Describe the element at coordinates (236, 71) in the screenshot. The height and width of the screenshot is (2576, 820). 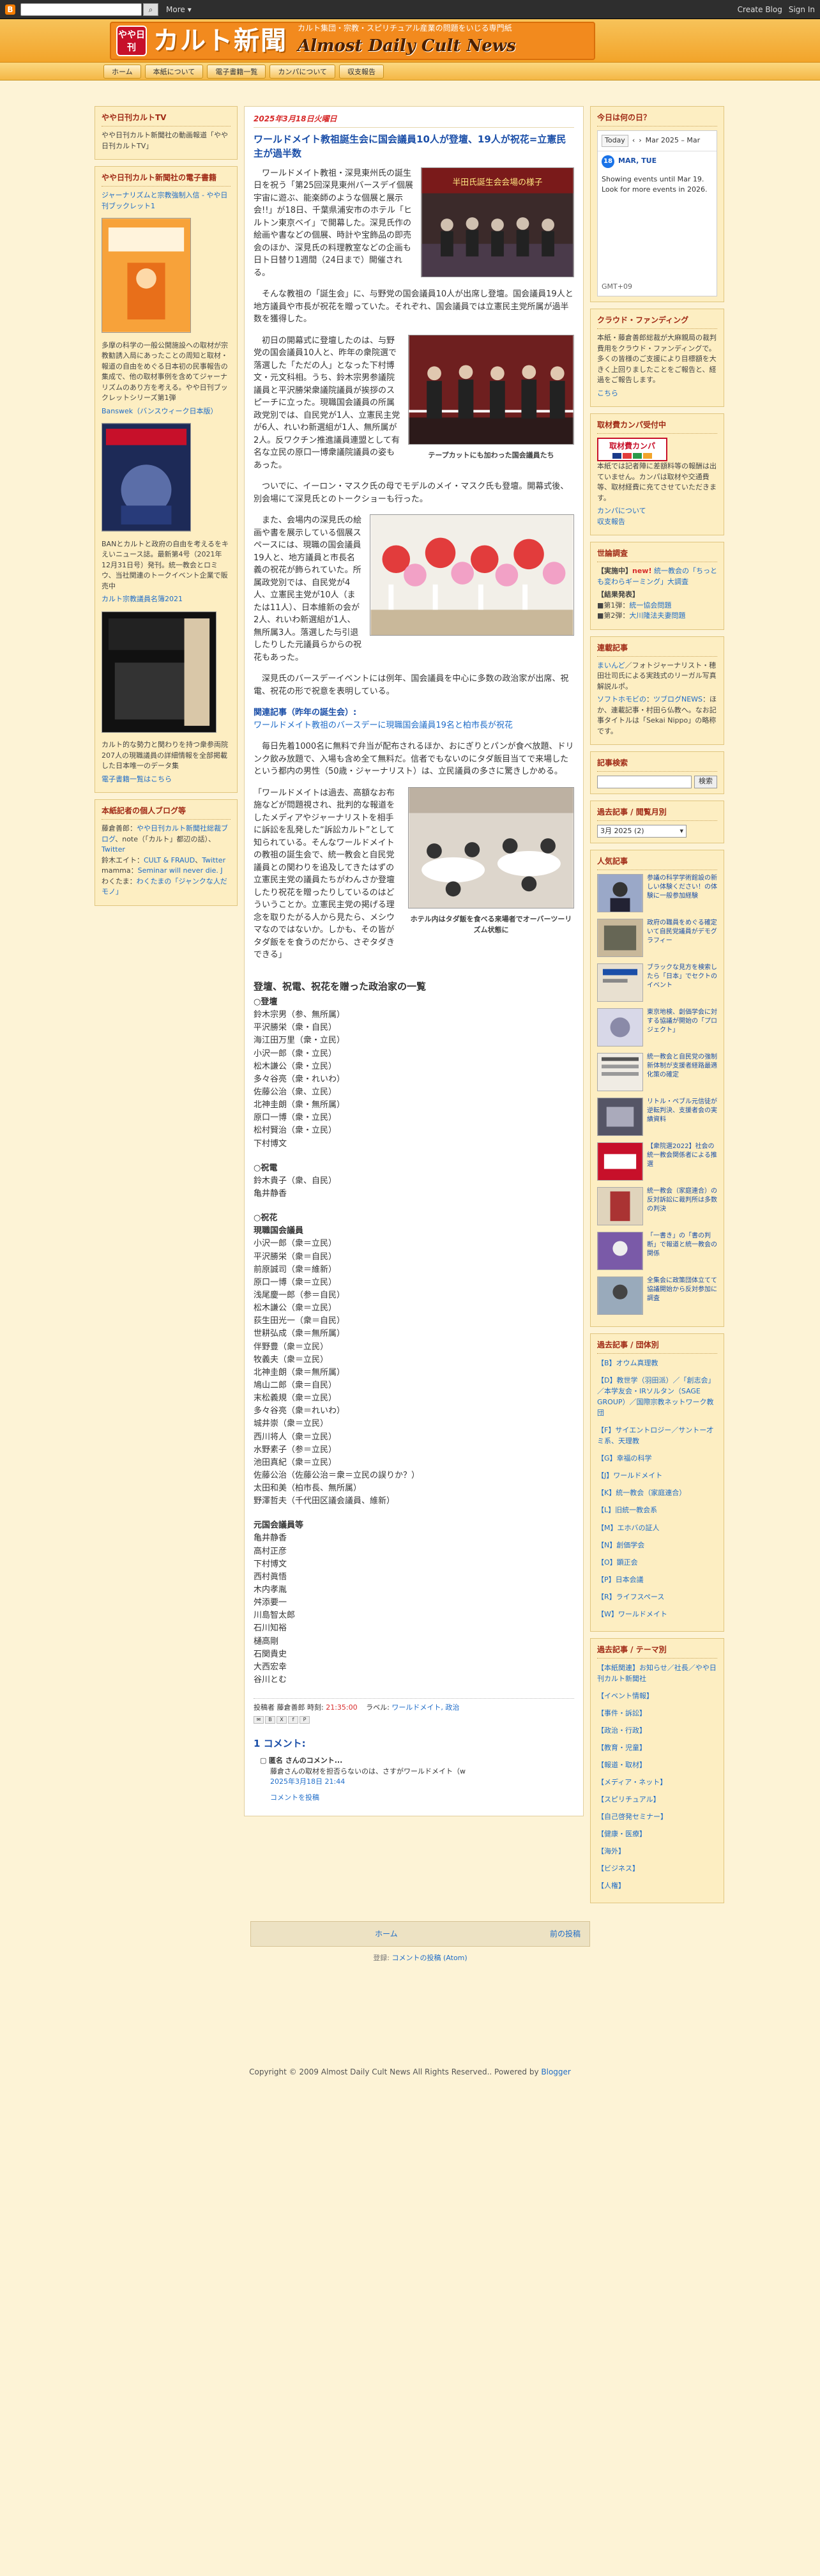
I see `nav-ebooks: 電子書籍一覧` at that location.